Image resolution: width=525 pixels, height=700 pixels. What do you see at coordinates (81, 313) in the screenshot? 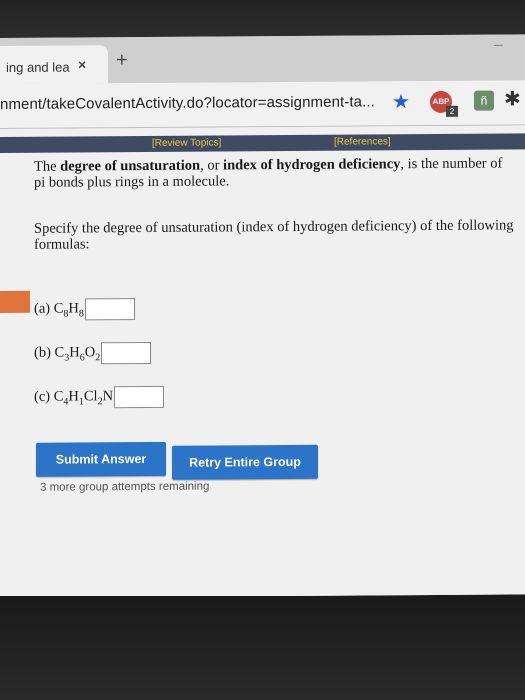
I see `subscript: 8` at bounding box center [81, 313].